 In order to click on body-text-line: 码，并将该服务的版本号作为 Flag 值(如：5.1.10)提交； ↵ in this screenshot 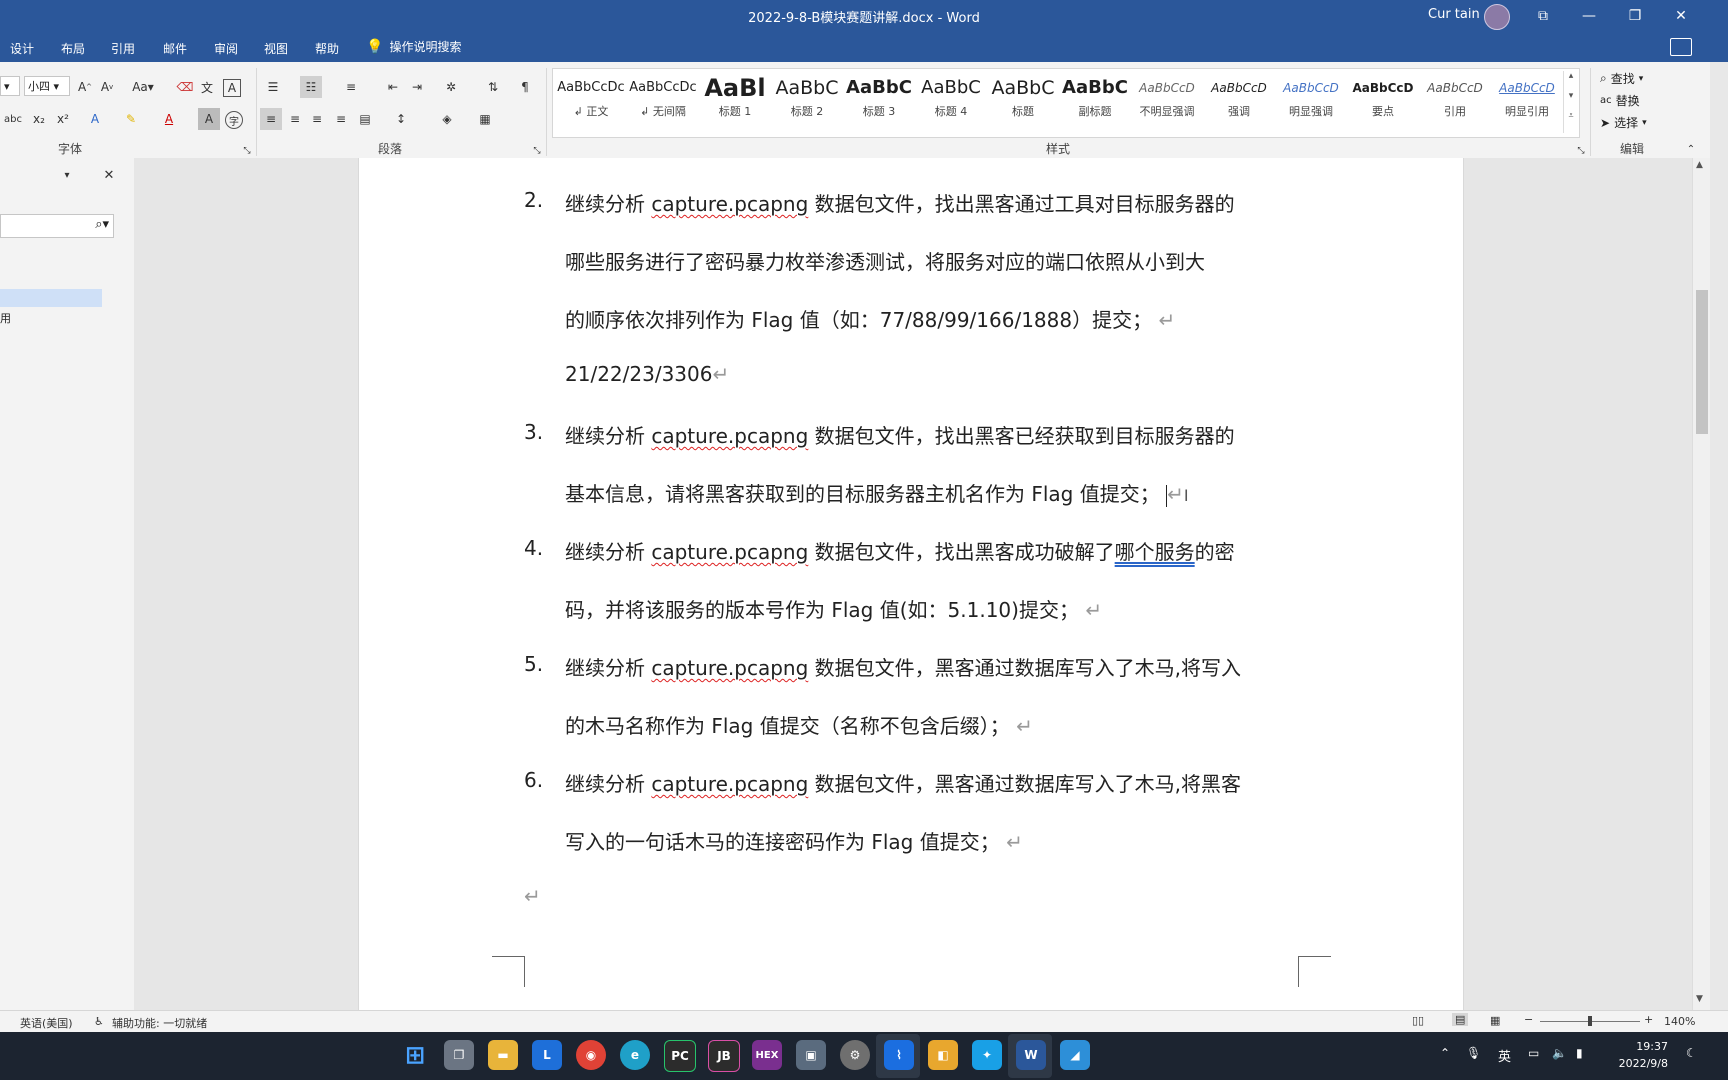, I will do `click(833, 608)`.